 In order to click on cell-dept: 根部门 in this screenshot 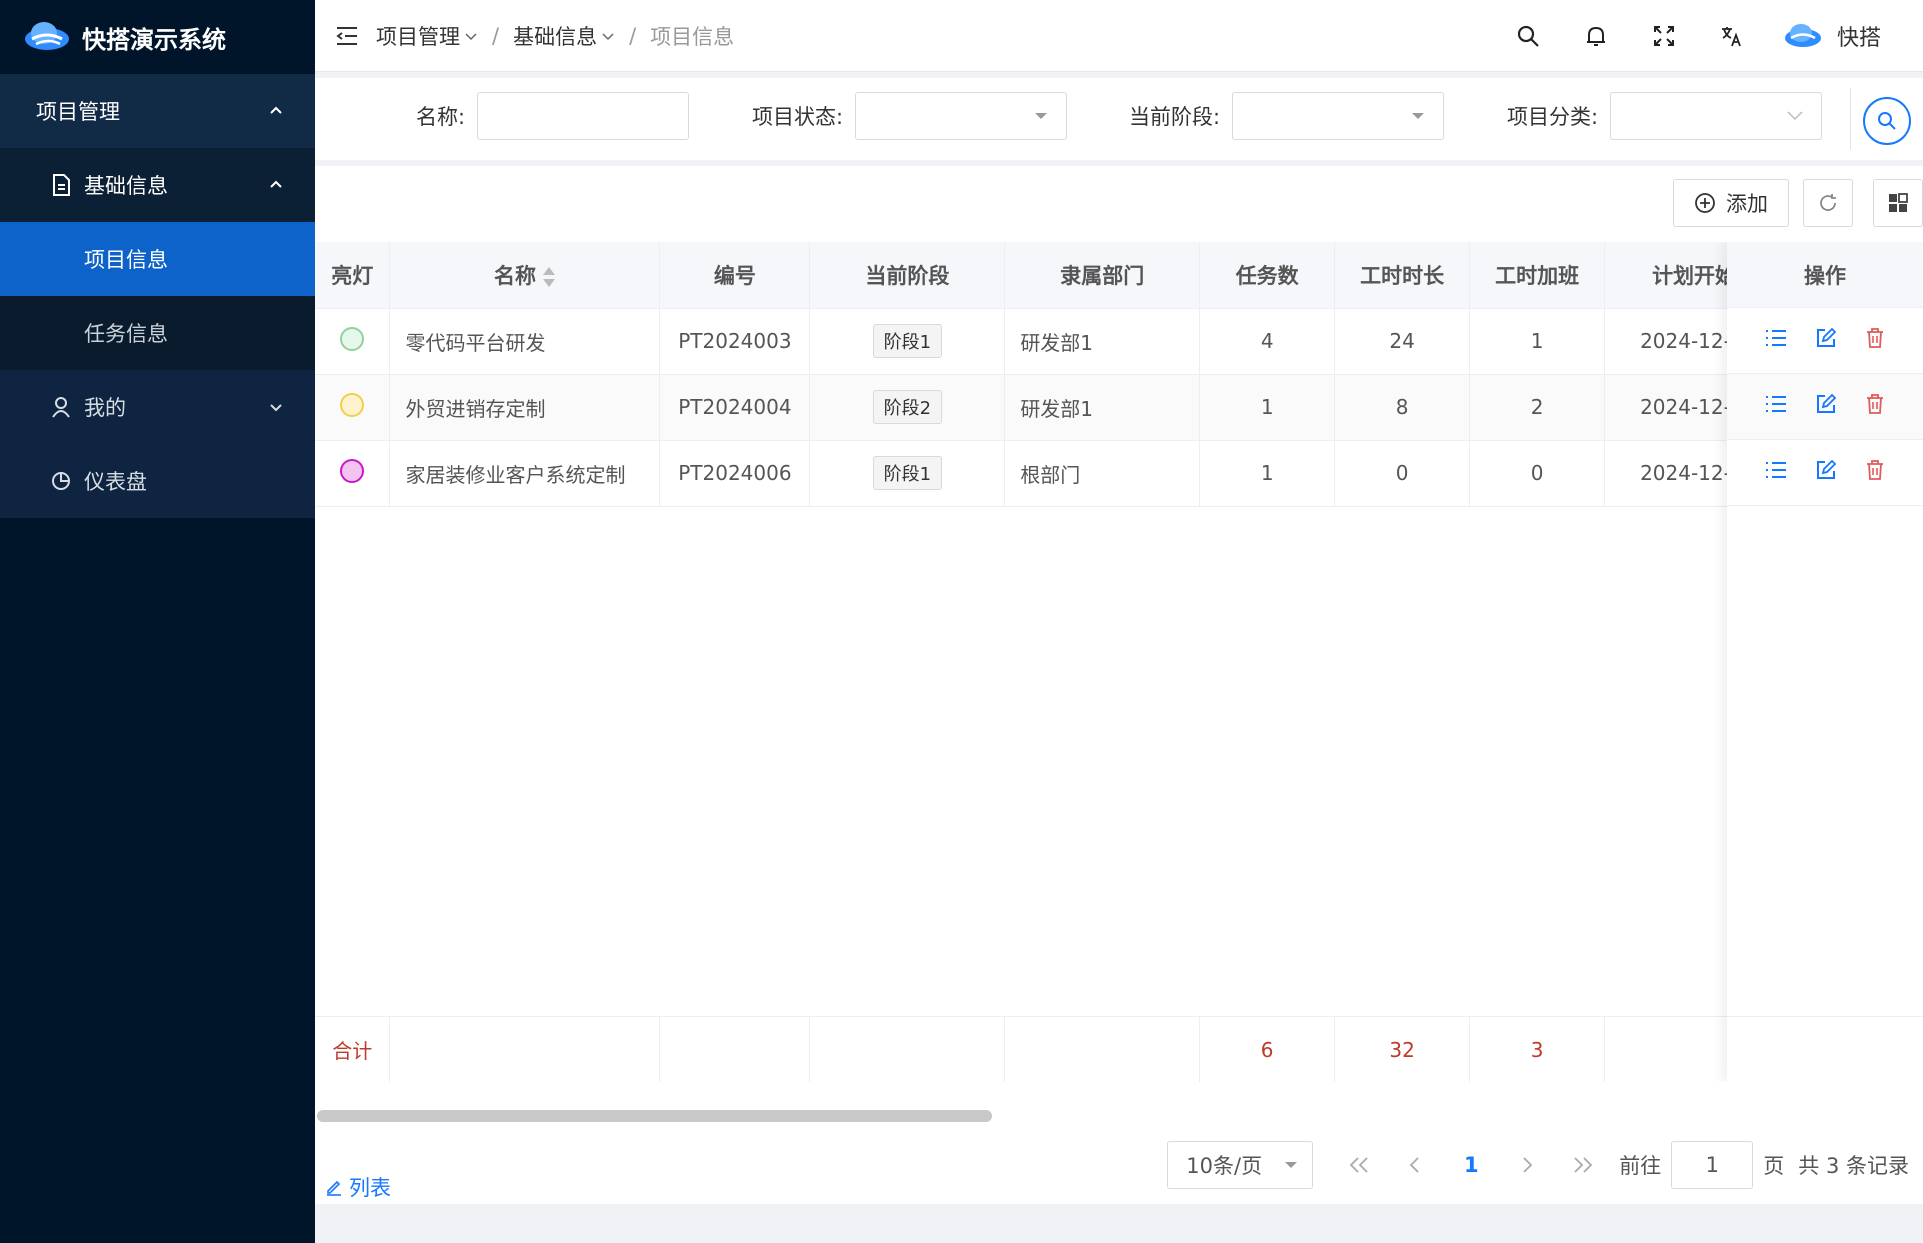, I will do `click(1102, 473)`.